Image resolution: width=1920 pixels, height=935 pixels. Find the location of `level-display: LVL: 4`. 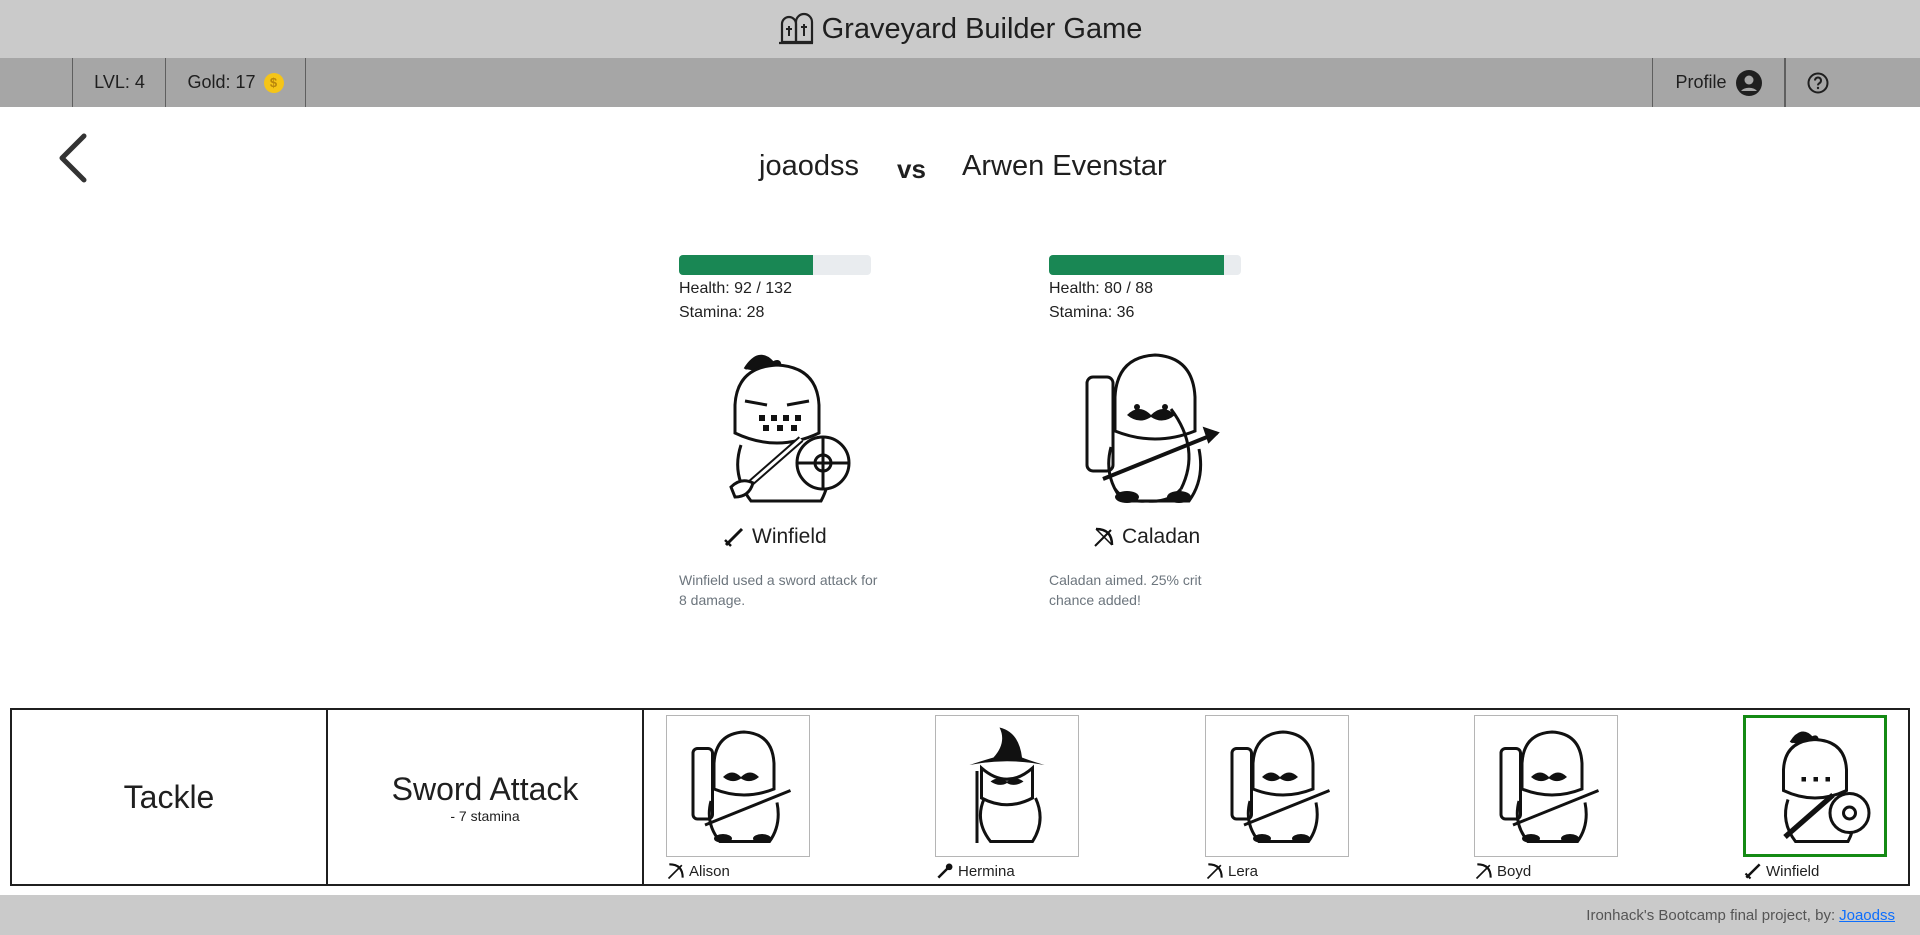

level-display: LVL: 4 is located at coordinates (119, 82).